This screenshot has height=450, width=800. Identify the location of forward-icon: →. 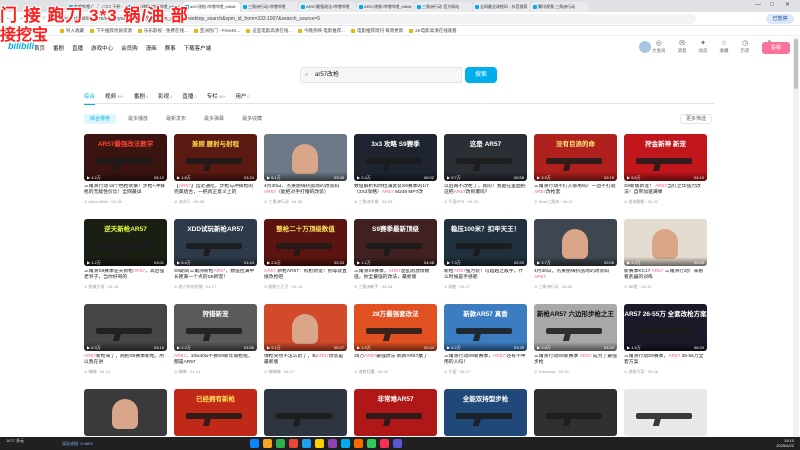
(21, 18).